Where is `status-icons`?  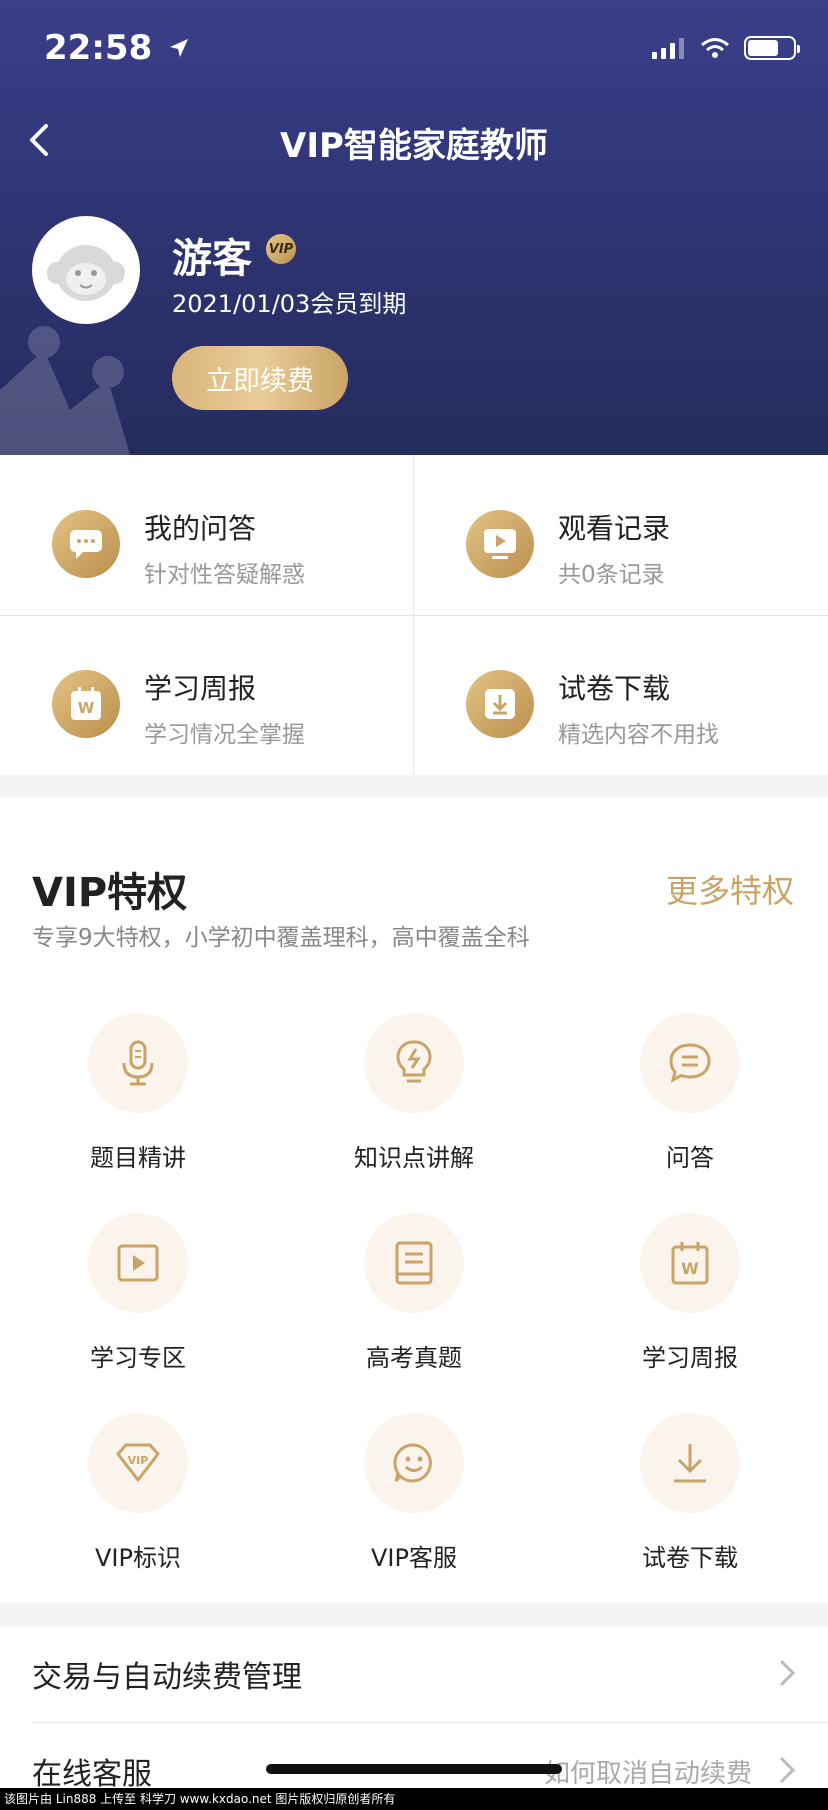
status-icons is located at coordinates (726, 48).